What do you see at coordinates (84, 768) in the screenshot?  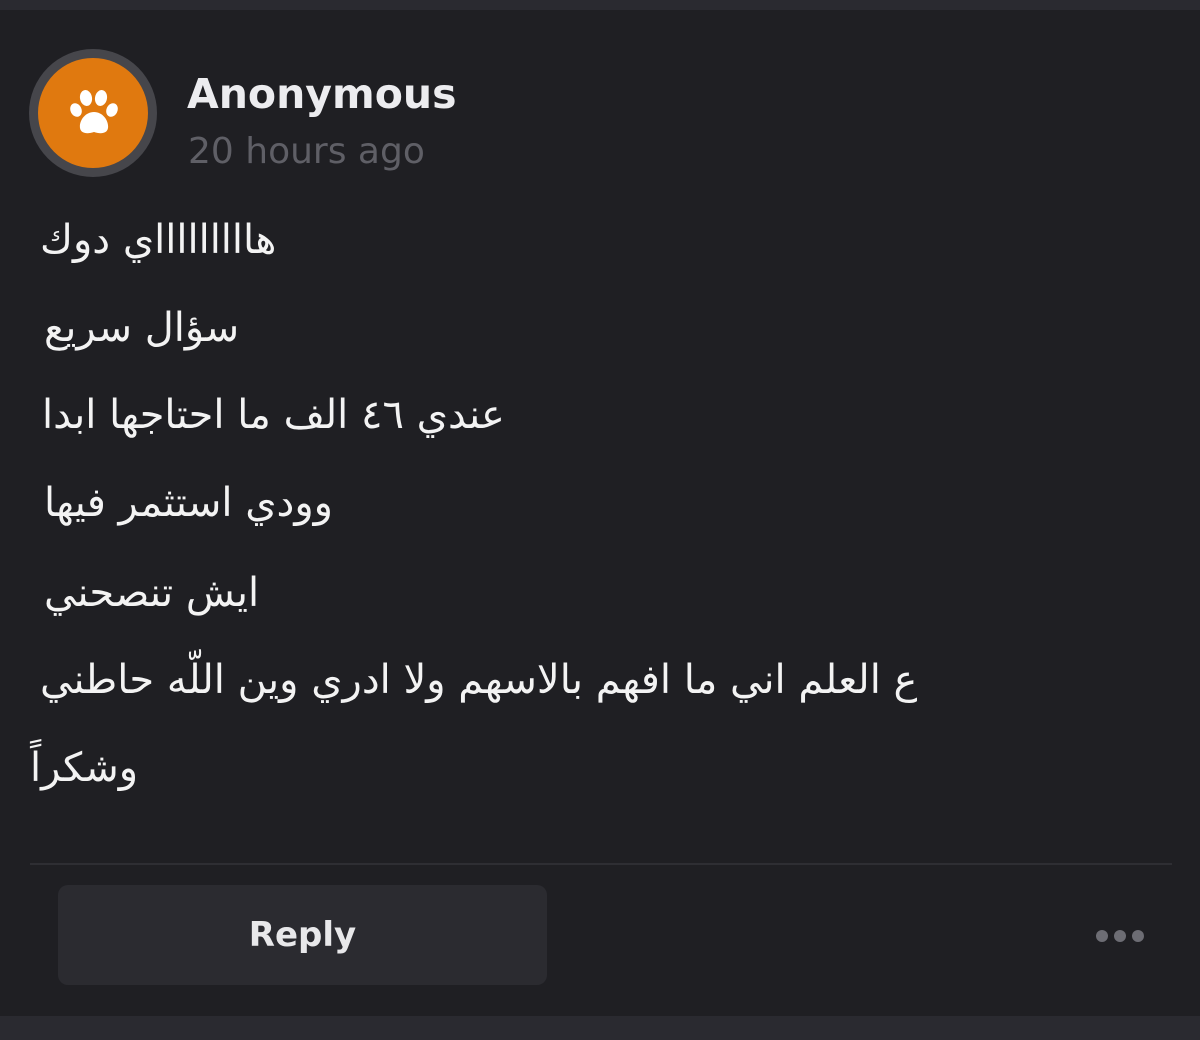 I see `comment-text-line: وشكراً` at bounding box center [84, 768].